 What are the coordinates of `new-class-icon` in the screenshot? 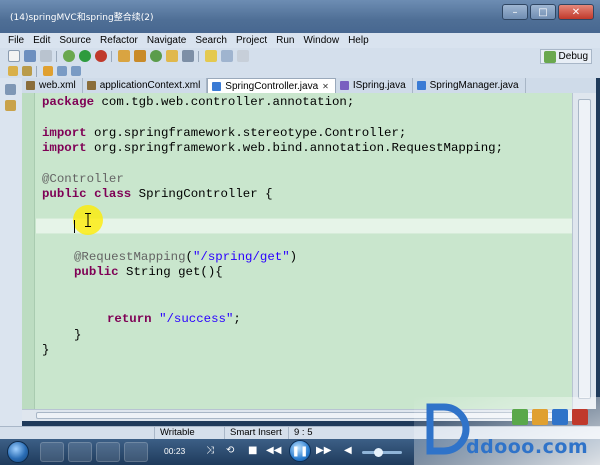 It's located at (156, 56).